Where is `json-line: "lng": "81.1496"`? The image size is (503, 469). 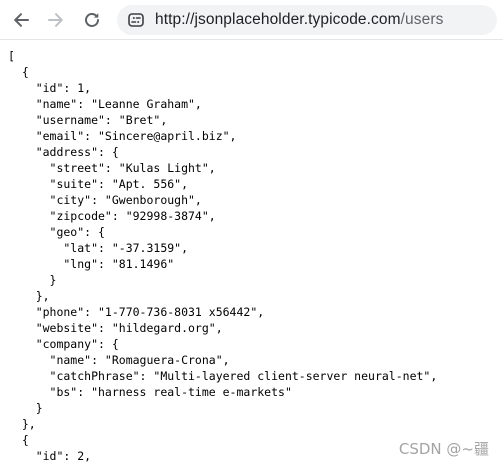
json-line: "lng": "81.1496" is located at coordinates (91, 264).